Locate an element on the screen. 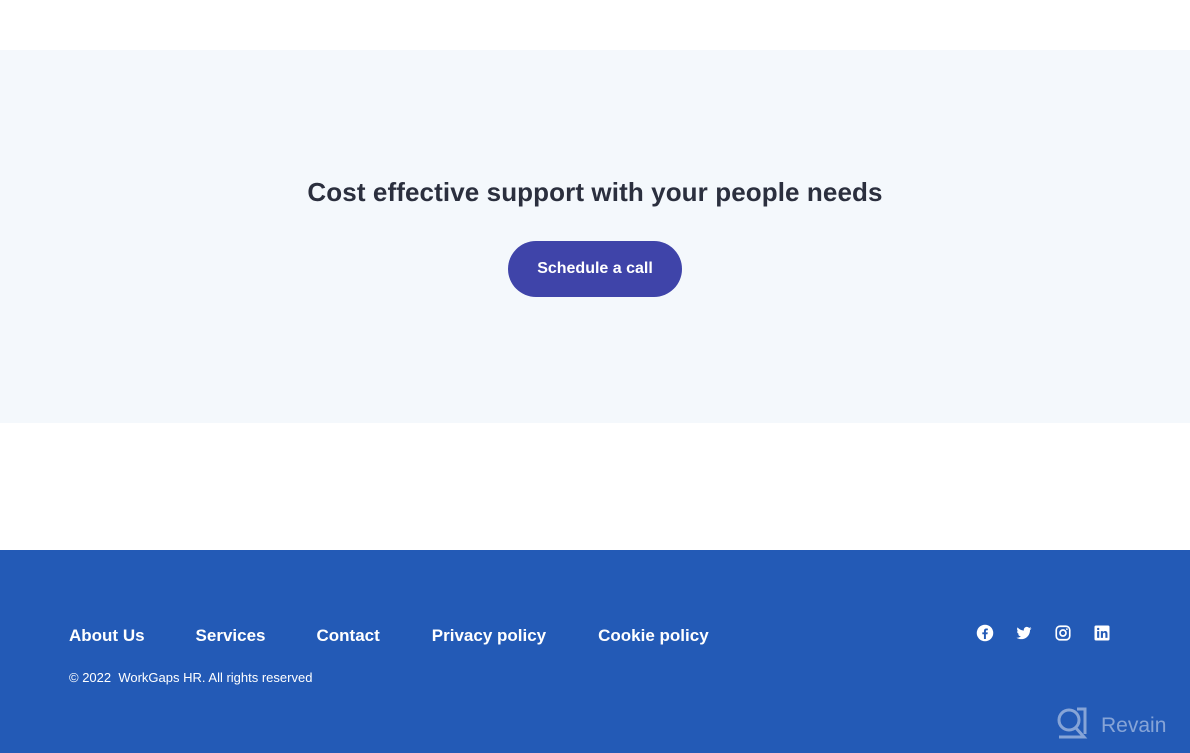  schedule-call-button: Schedule a call is located at coordinates (595, 269).